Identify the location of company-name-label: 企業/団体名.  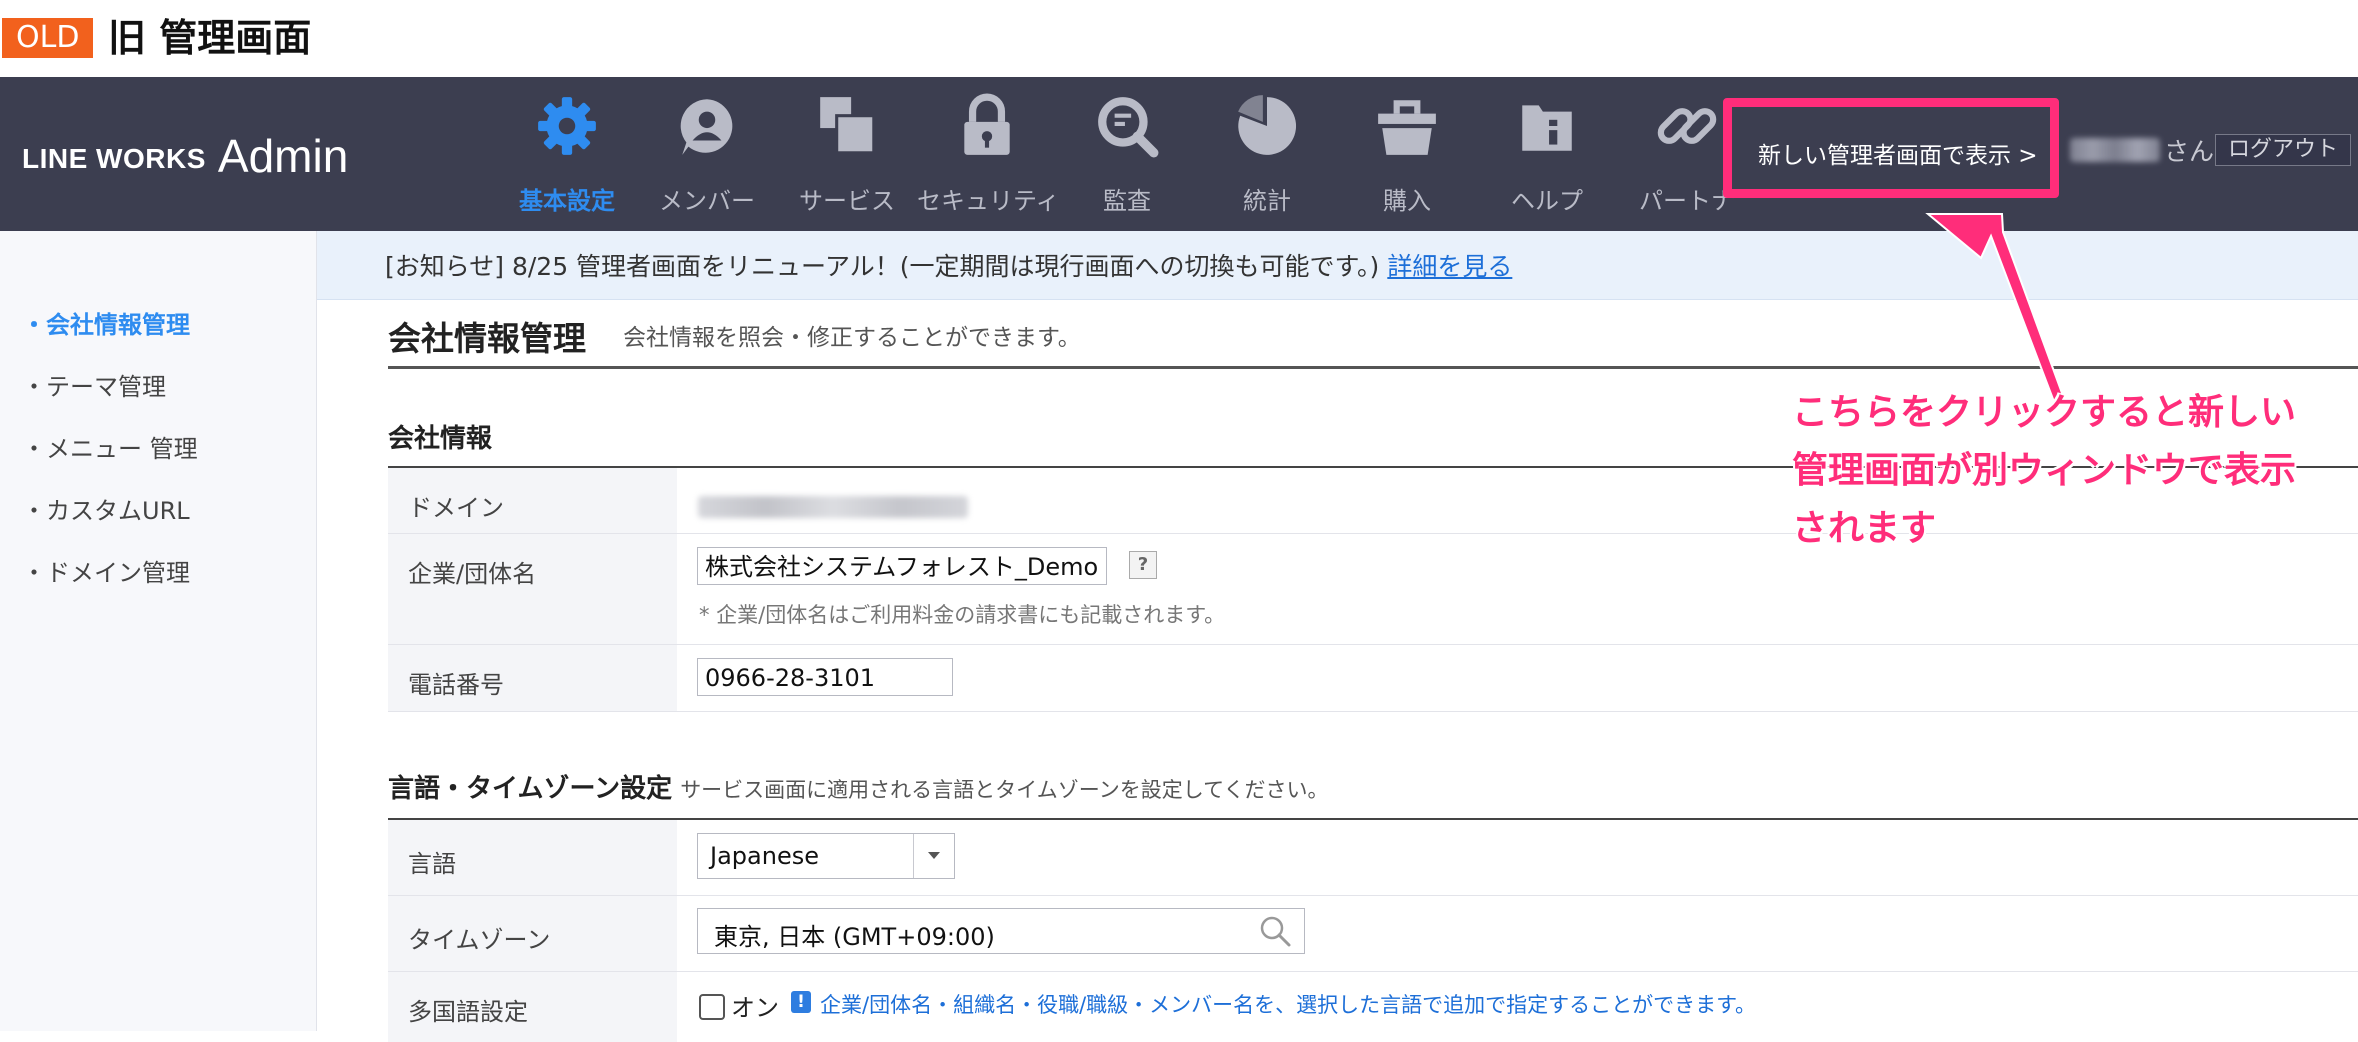
(472, 574).